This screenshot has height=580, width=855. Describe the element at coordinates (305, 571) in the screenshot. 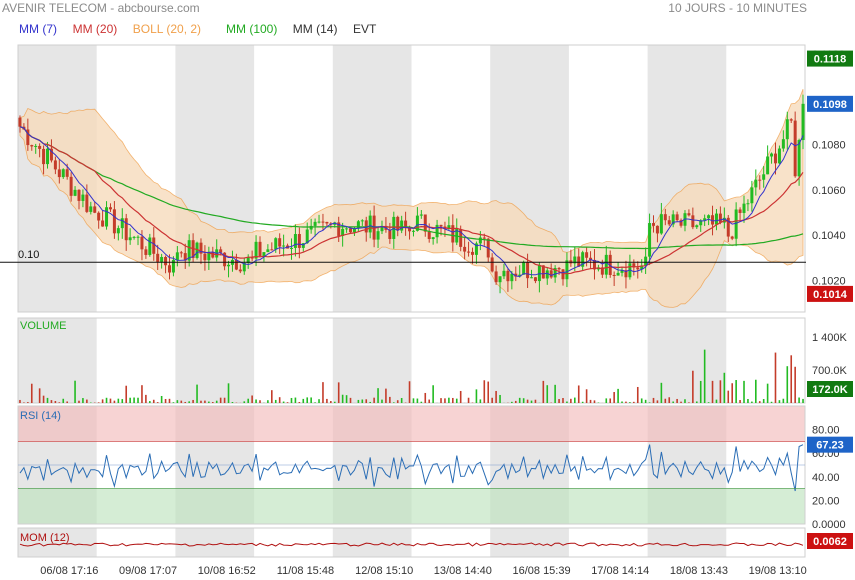

I see `date-tick-label: 11/08 15:48` at that location.